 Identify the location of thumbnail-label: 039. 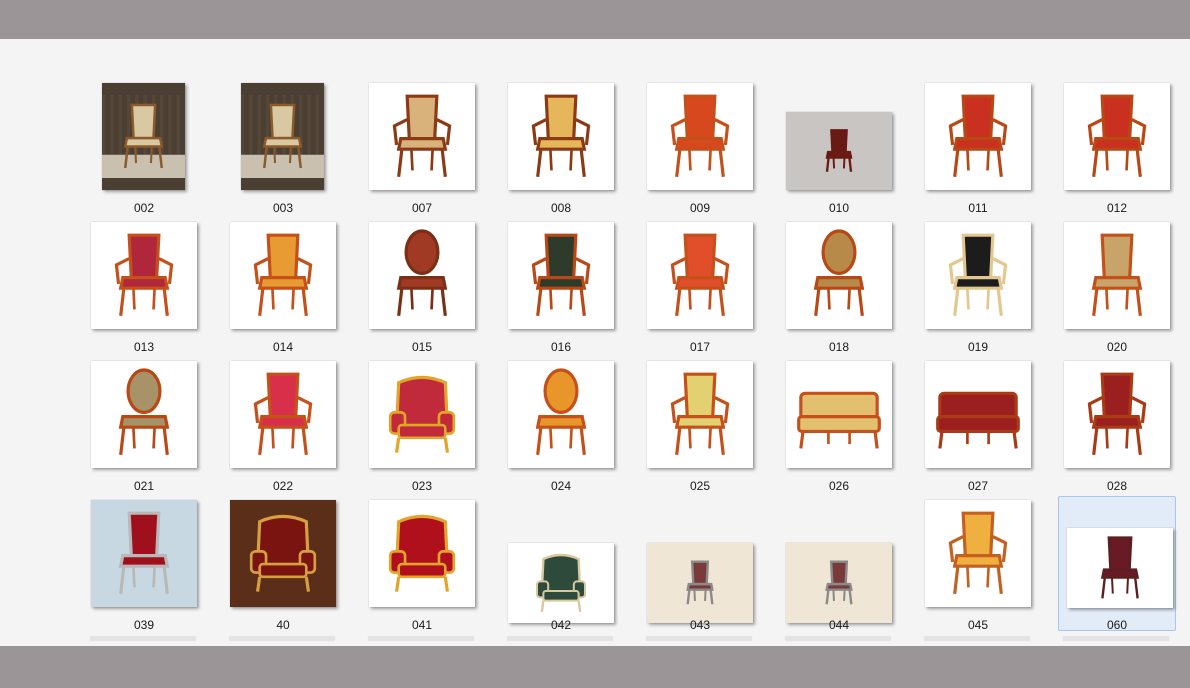
(144, 625).